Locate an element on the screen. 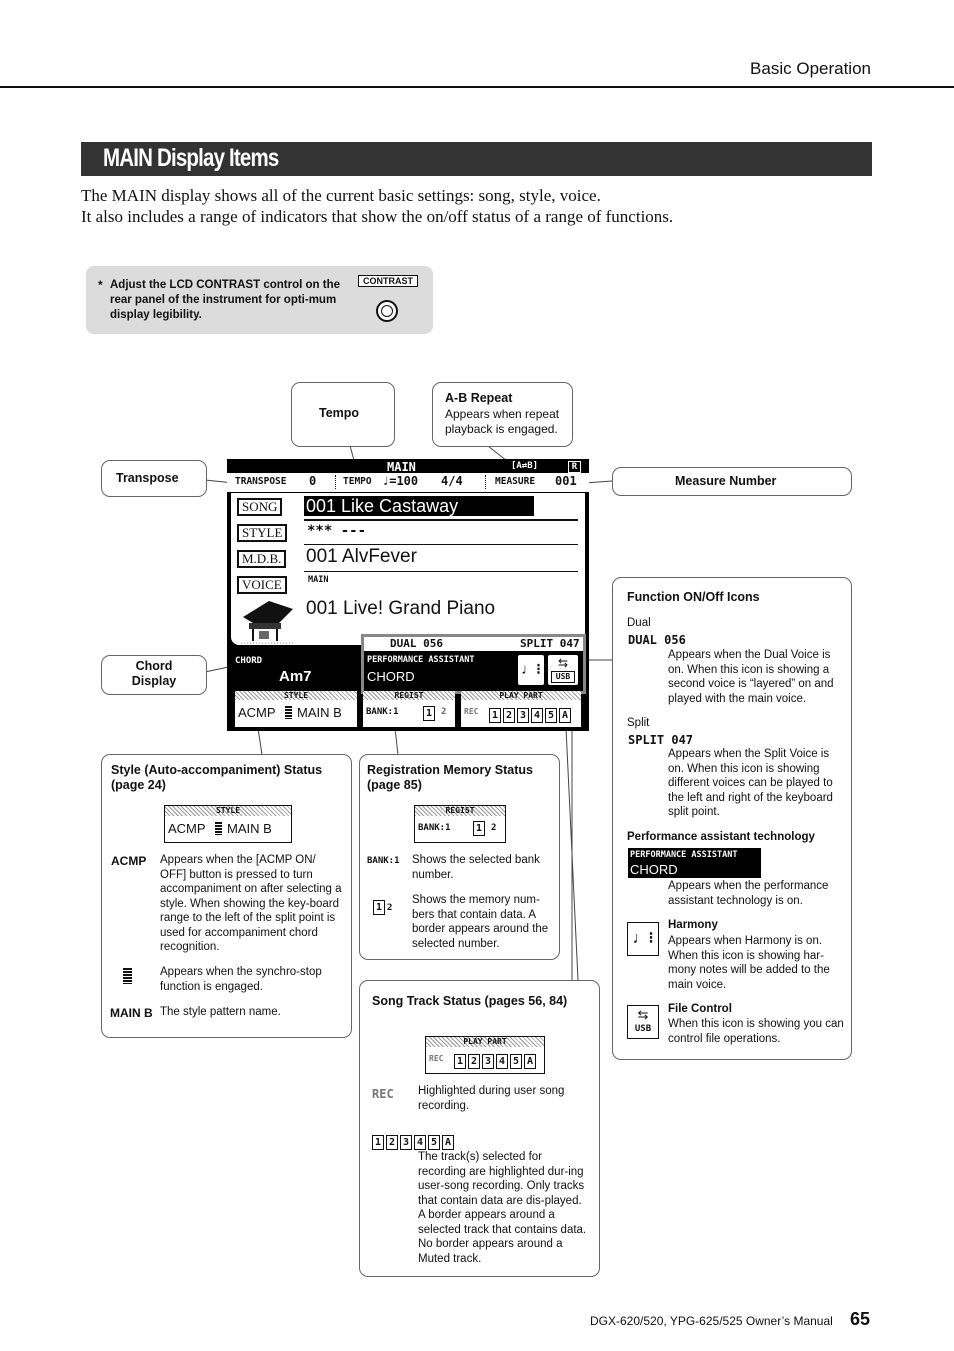  memory-numbers-icon: 12 is located at coordinates (382, 906).